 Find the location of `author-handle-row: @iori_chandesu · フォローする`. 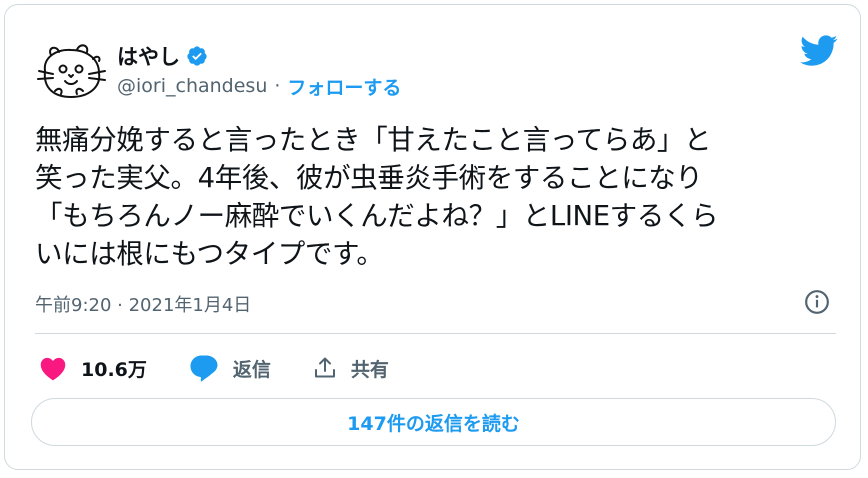

author-handle-row: @iori_chandesu · フォローする is located at coordinates (259, 86).